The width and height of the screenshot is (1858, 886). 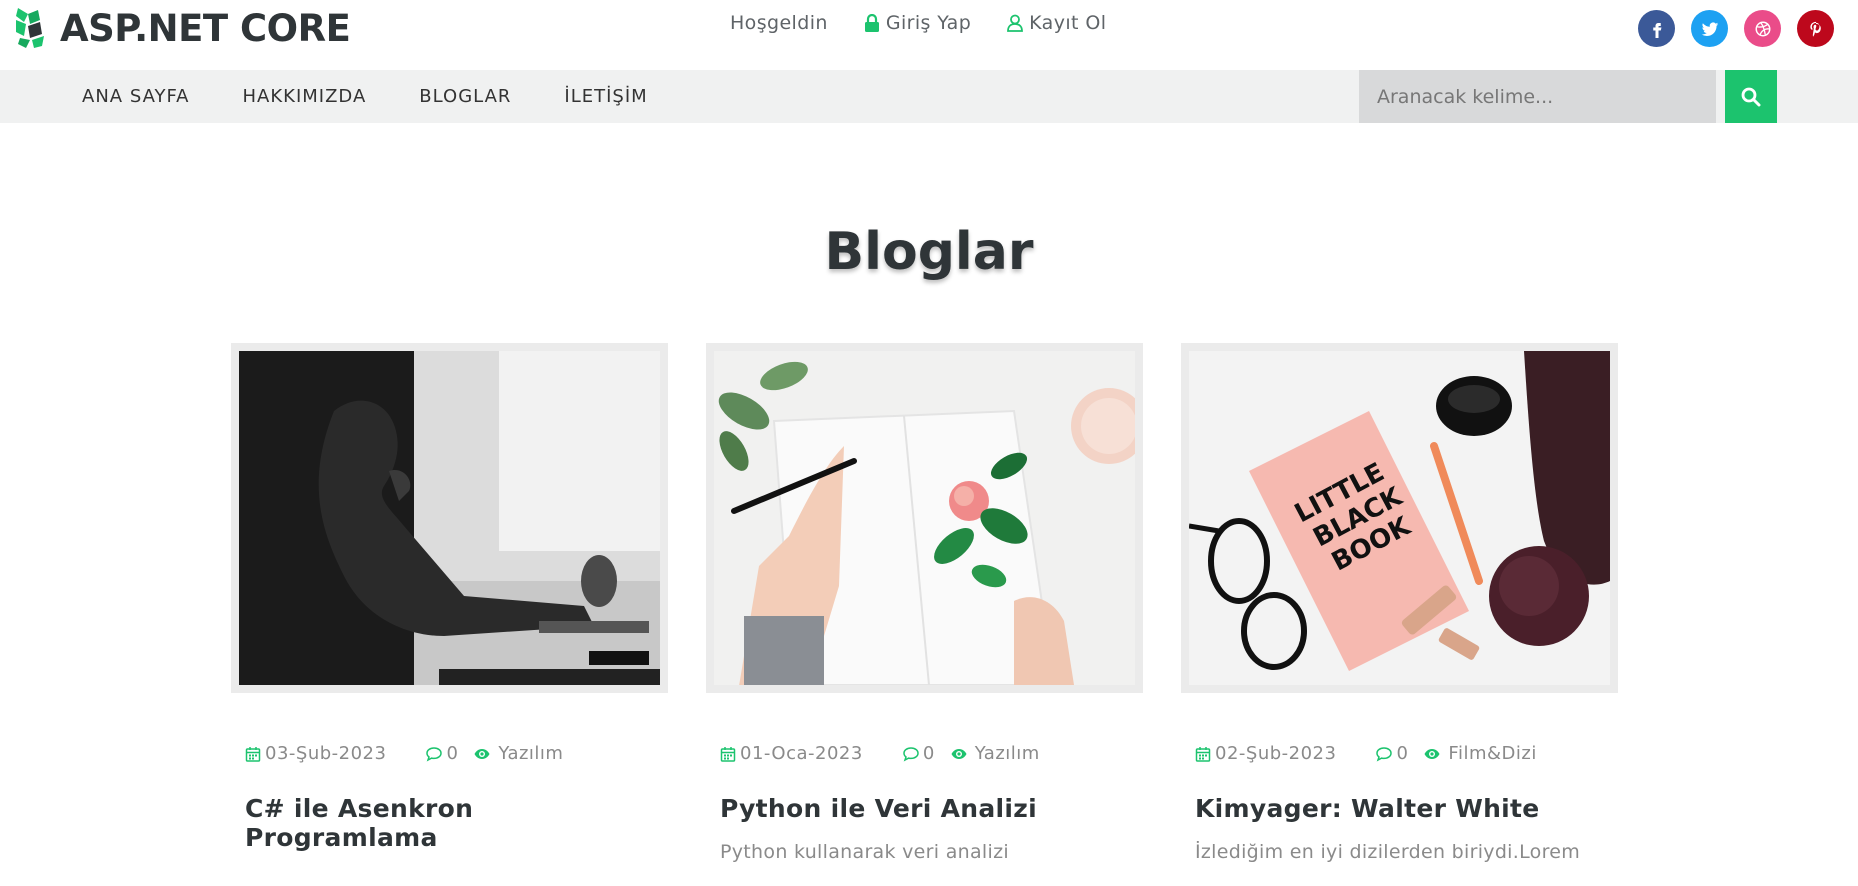 I want to click on search-icon, so click(x=1751, y=96).